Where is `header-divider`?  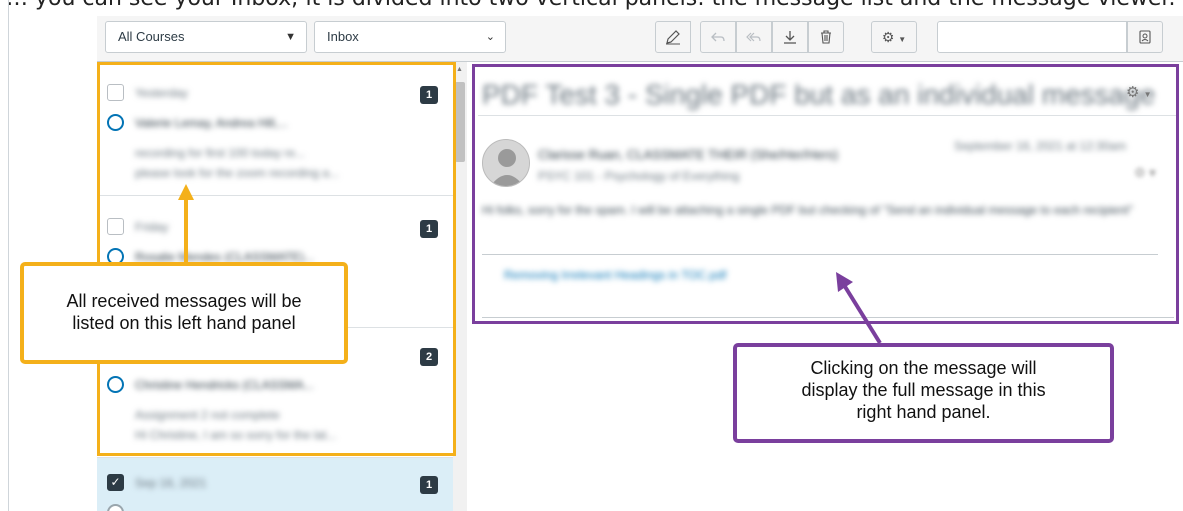
header-divider is located at coordinates (827, 115).